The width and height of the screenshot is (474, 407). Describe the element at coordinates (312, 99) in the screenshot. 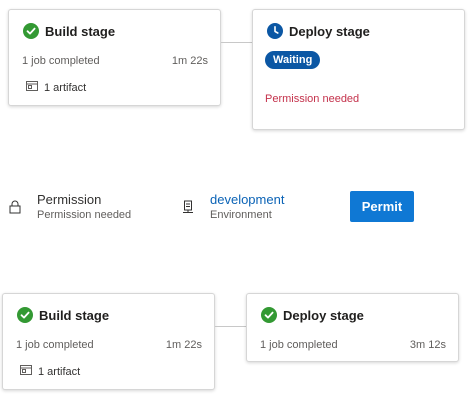

I see `permission-message: Permission needed` at that location.